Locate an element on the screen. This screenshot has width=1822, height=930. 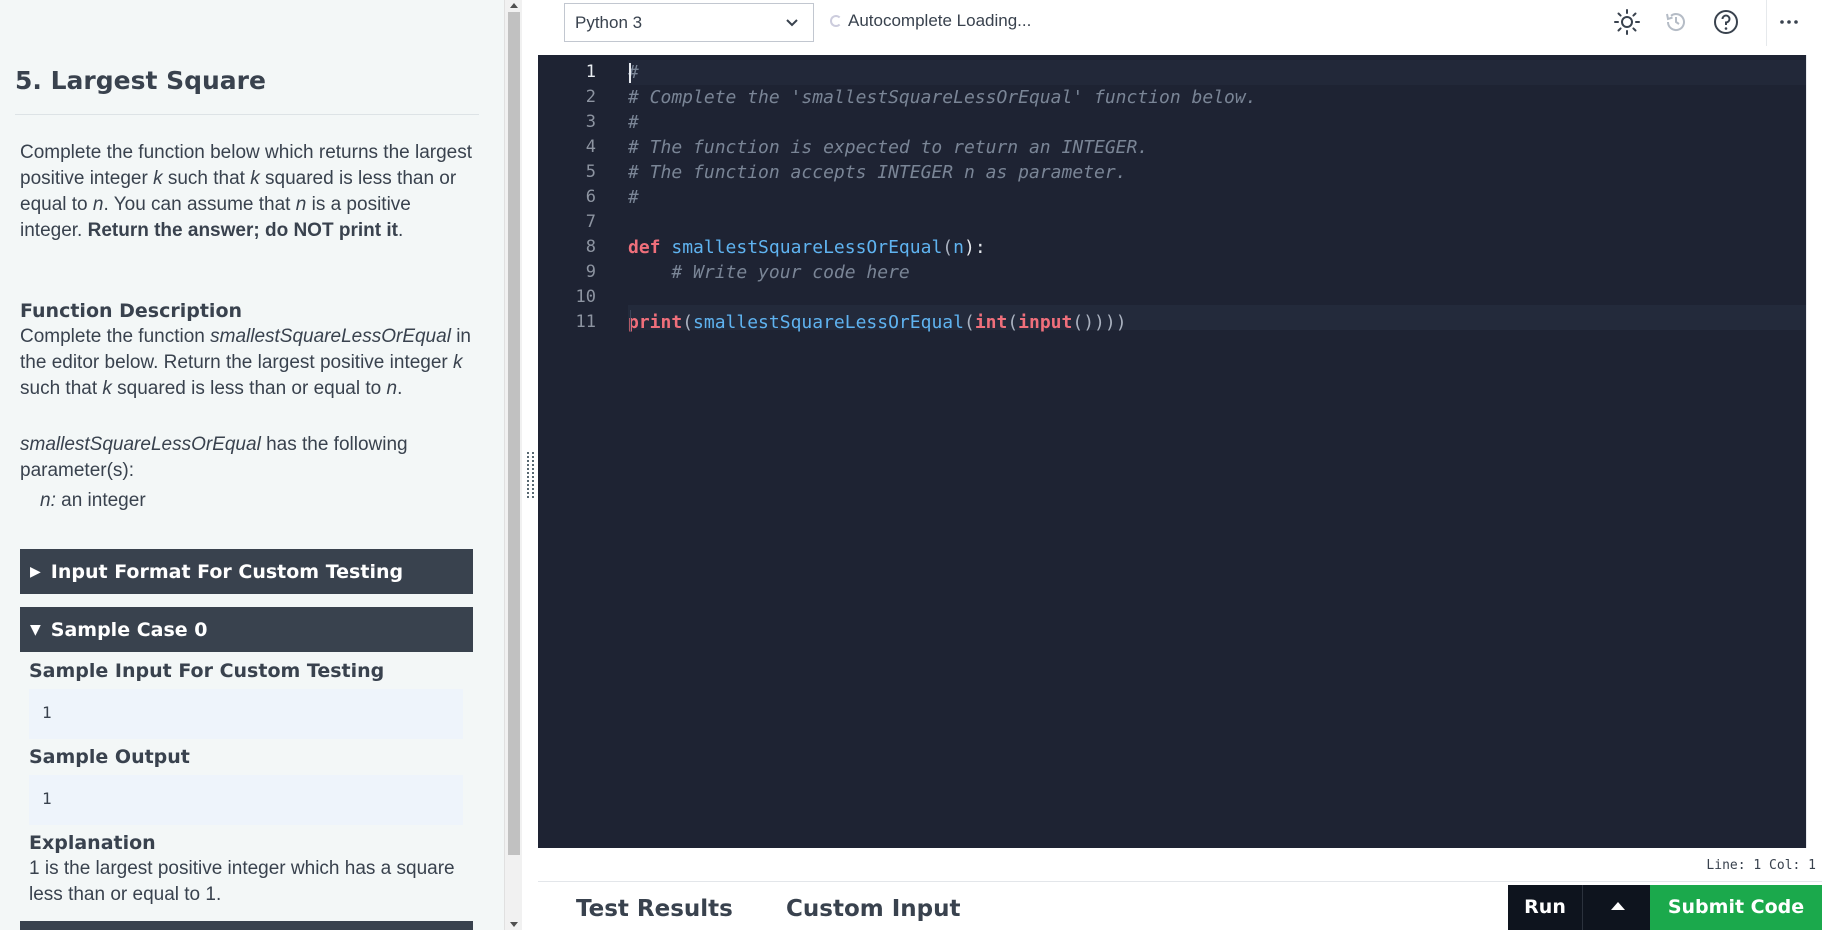
line-number: 10 is located at coordinates (585, 297).